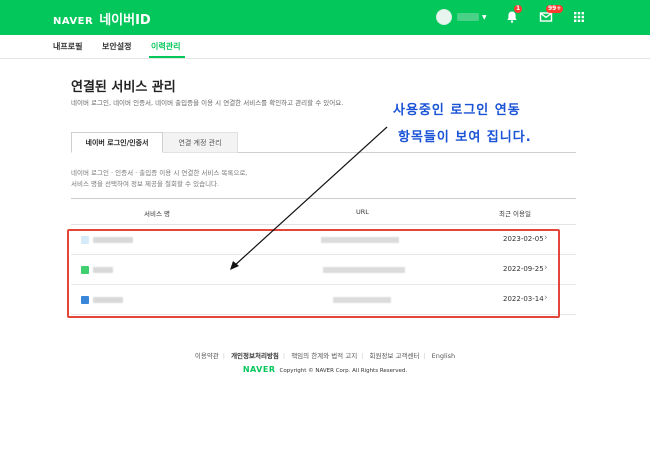 This screenshot has height=467, width=650. What do you see at coordinates (207, 356) in the screenshot?
I see `footer-link-terms: 이용약관` at bounding box center [207, 356].